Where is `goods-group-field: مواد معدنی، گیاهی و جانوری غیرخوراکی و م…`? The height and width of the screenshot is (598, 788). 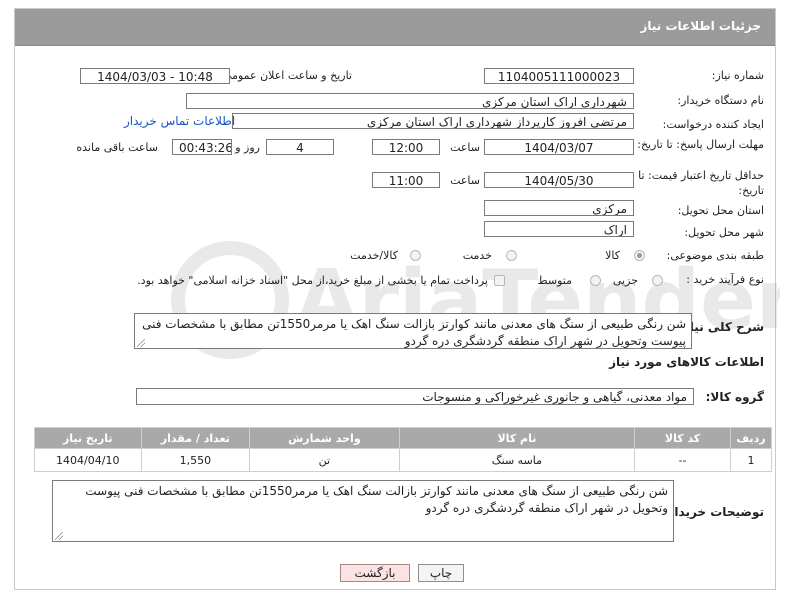
goods-group-field: مواد معدنی، گیاهی و جانوری غیرخوراکی و م… is located at coordinates (415, 396).